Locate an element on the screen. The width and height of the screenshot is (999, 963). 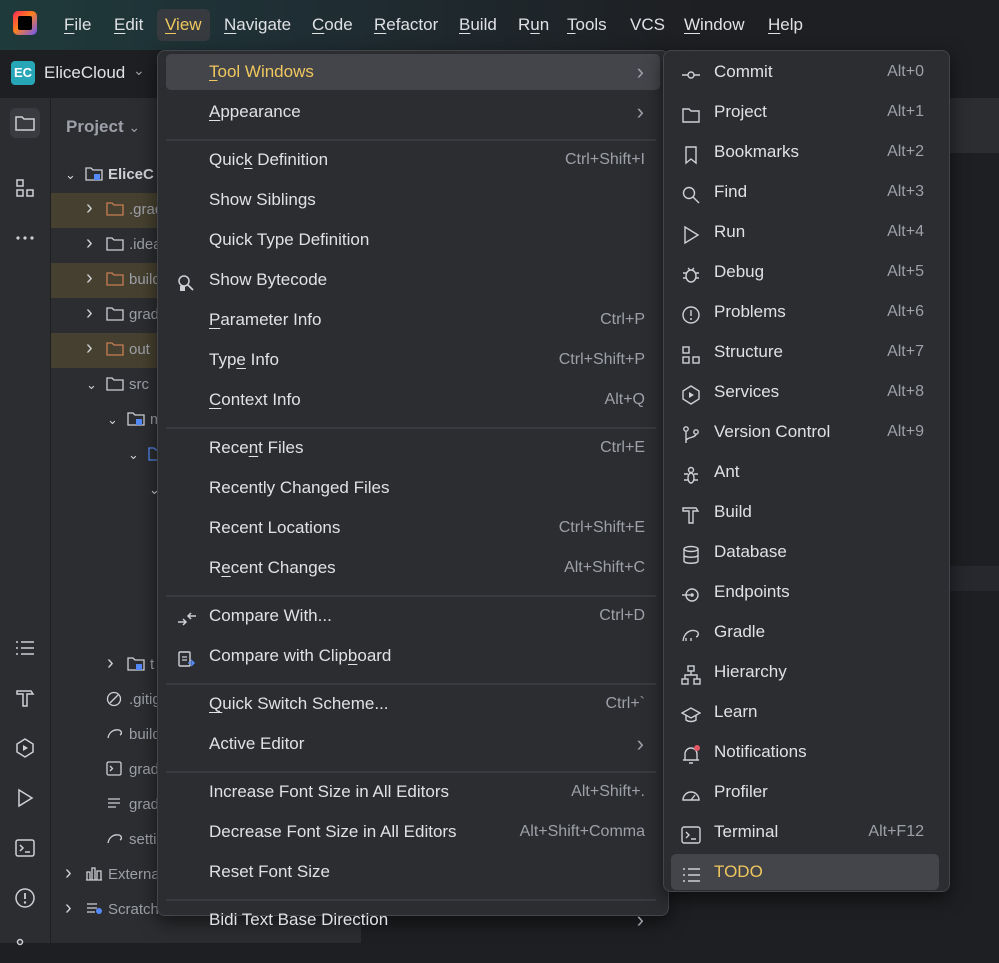
todo-list-icon is located at coordinates (25, 648).